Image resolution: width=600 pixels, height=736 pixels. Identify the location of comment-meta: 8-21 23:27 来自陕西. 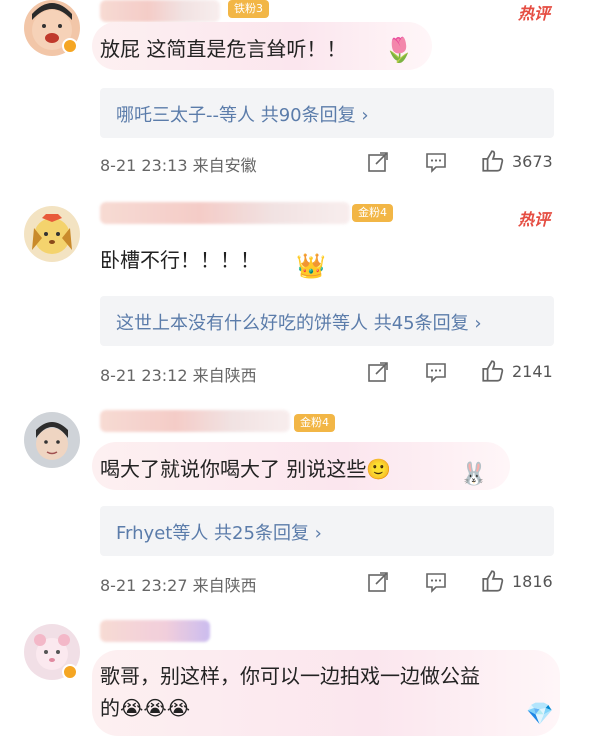
(178, 585).